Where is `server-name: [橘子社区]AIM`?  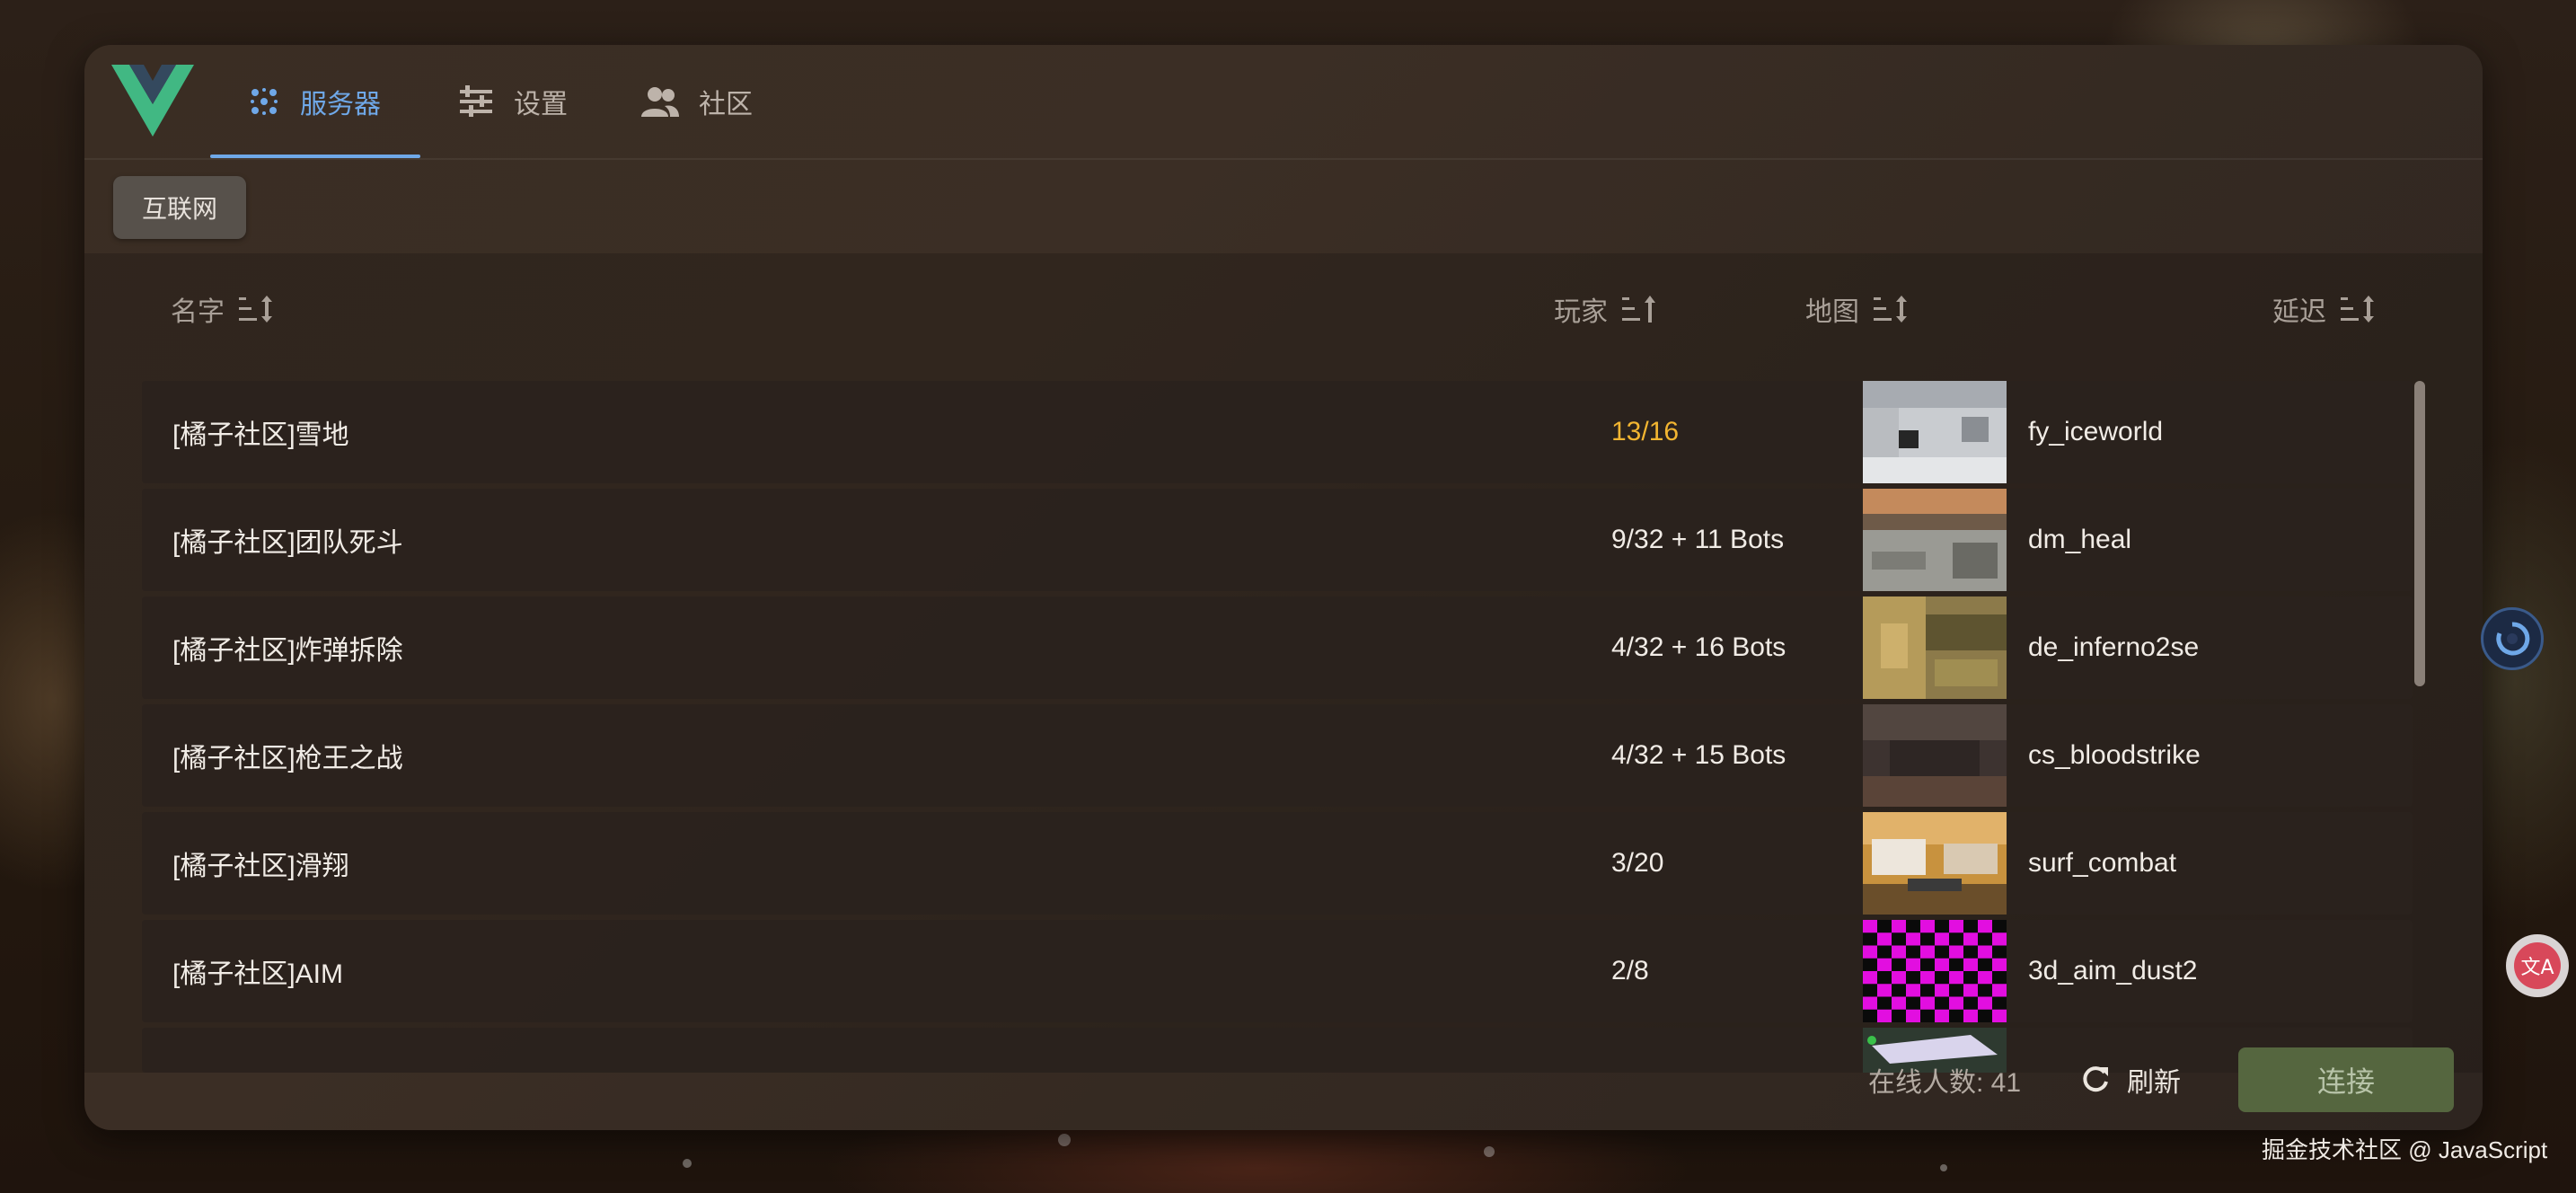 server-name: [橘子社区]AIM is located at coordinates (258, 974).